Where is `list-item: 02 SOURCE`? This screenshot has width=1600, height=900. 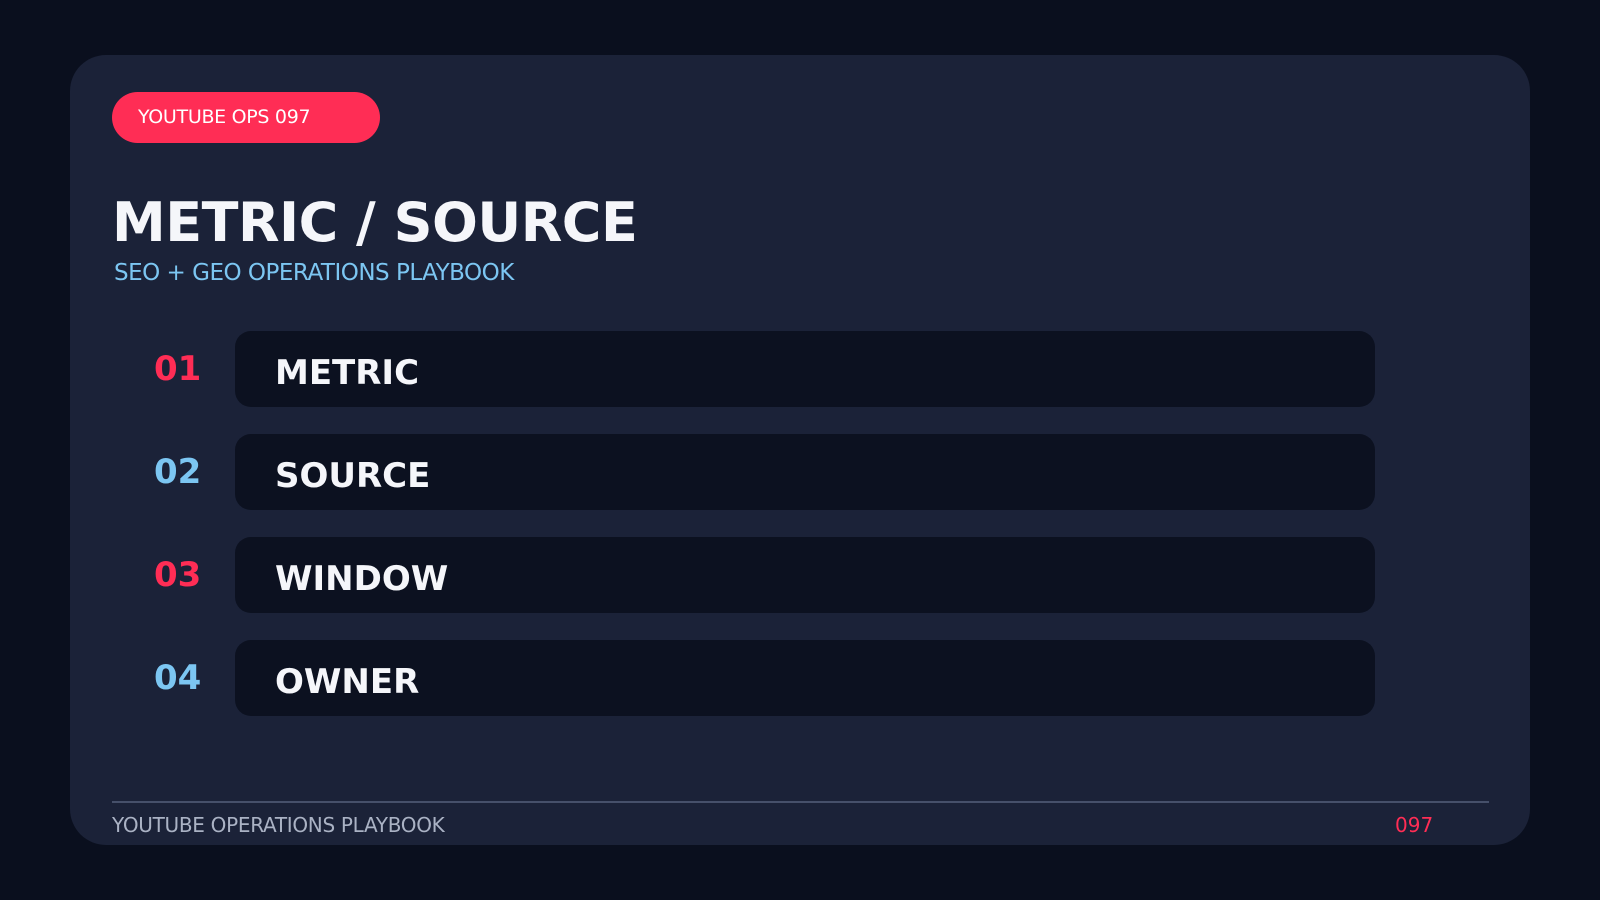 list-item: 02 SOURCE is located at coordinates (800, 472).